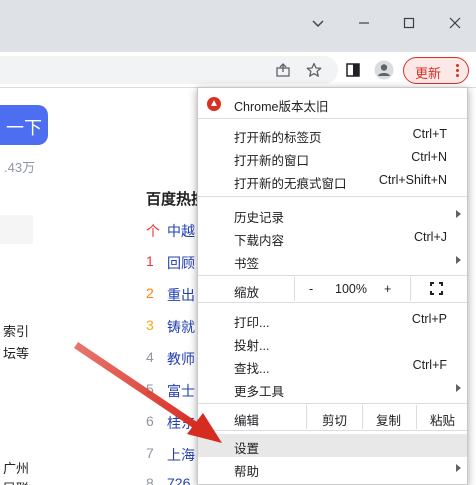 This screenshot has width=476, height=485. What do you see at coordinates (332, 214) in the screenshot?
I see `menu-item-history: 历史记录` at bounding box center [332, 214].